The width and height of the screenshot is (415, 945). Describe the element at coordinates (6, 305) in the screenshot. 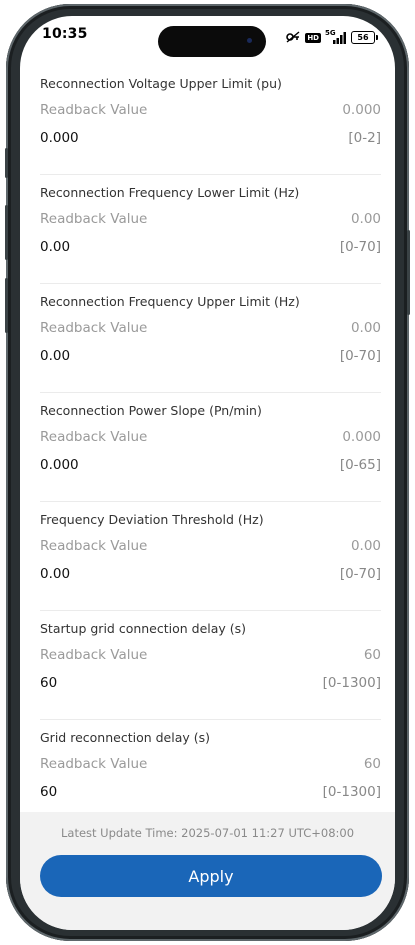

I see `volume-down-button` at that location.